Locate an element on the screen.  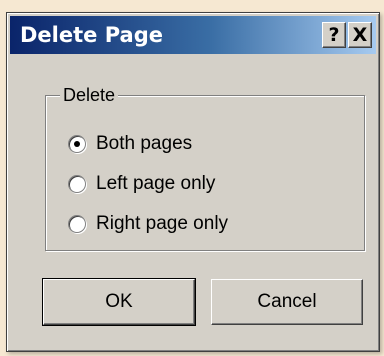
option-label: Both pages is located at coordinates (144, 143).